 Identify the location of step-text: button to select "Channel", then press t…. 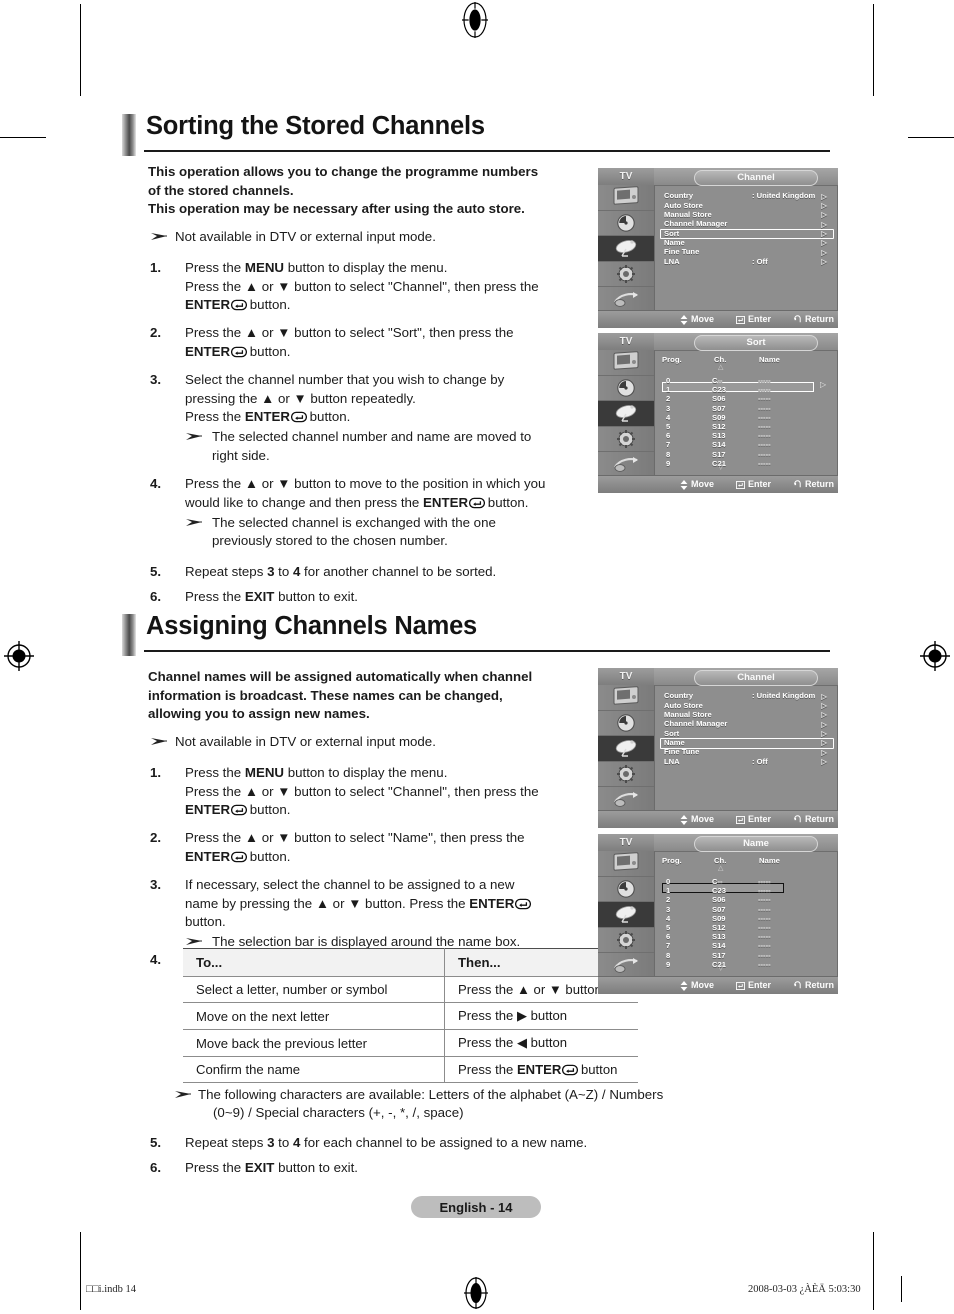
(414, 791).